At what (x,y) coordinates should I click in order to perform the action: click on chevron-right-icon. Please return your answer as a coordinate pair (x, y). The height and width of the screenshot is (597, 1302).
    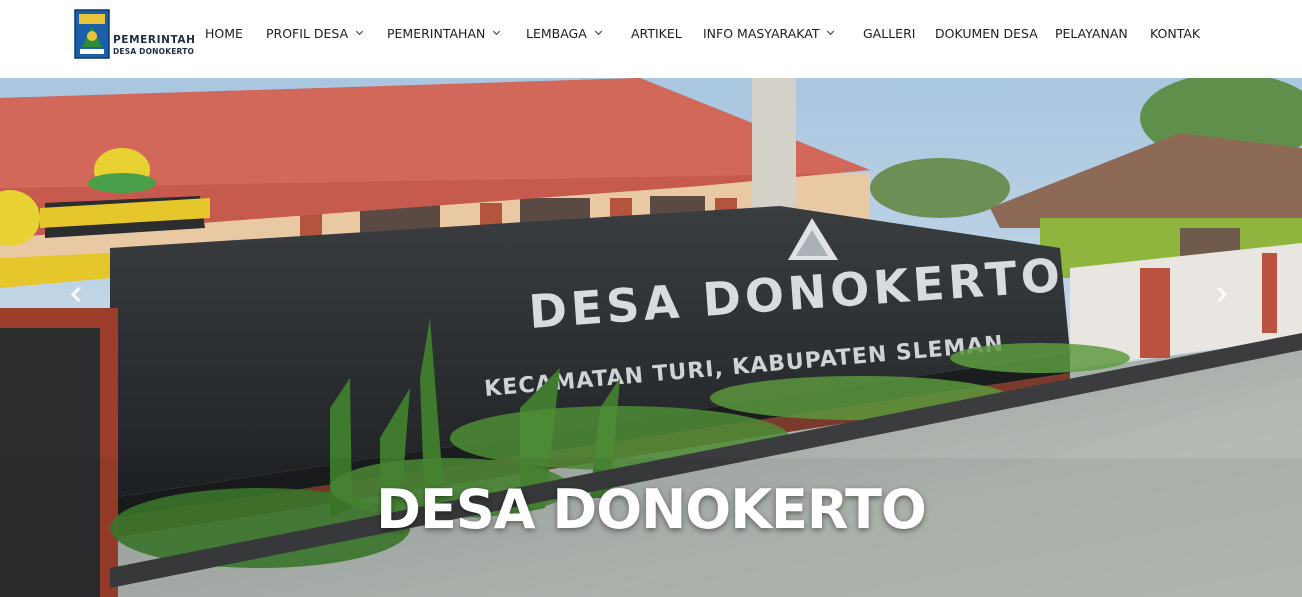
    Looking at the image, I should click on (1219, 294).